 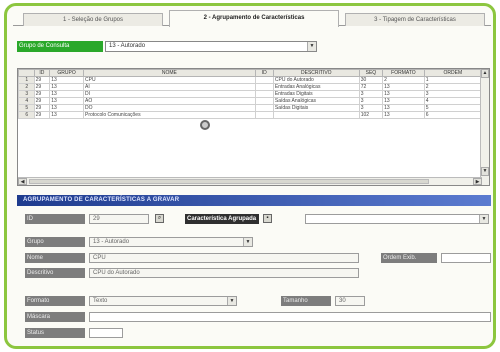 I want to click on vertical-scrollbar: ▲ ▼, so click(x=484, y=127).